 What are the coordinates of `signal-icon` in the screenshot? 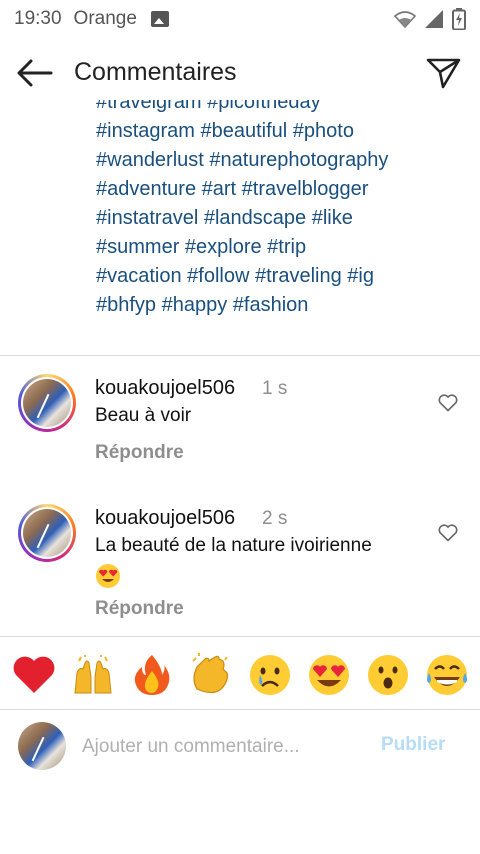 It's located at (434, 19).